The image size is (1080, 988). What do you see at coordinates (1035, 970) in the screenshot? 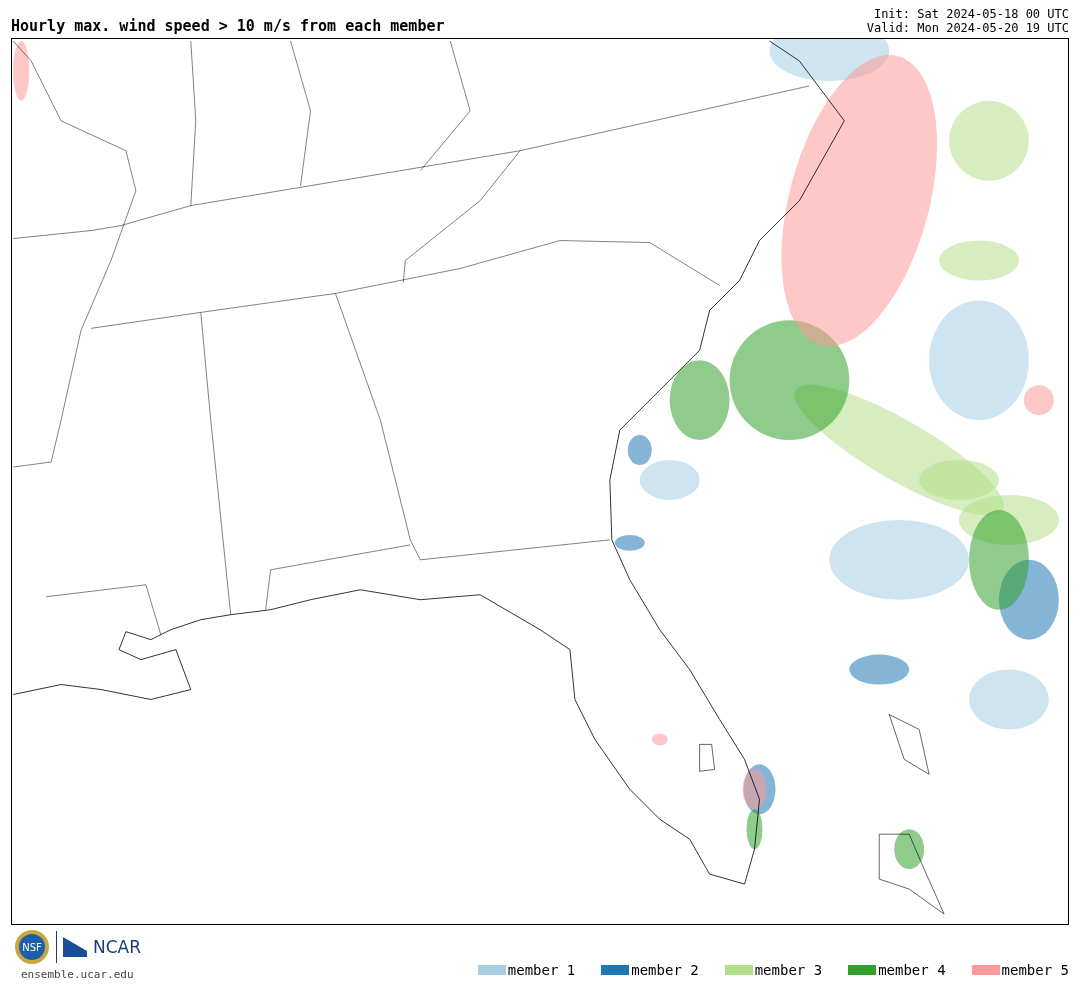
I see `legend-label: member 5` at bounding box center [1035, 970].